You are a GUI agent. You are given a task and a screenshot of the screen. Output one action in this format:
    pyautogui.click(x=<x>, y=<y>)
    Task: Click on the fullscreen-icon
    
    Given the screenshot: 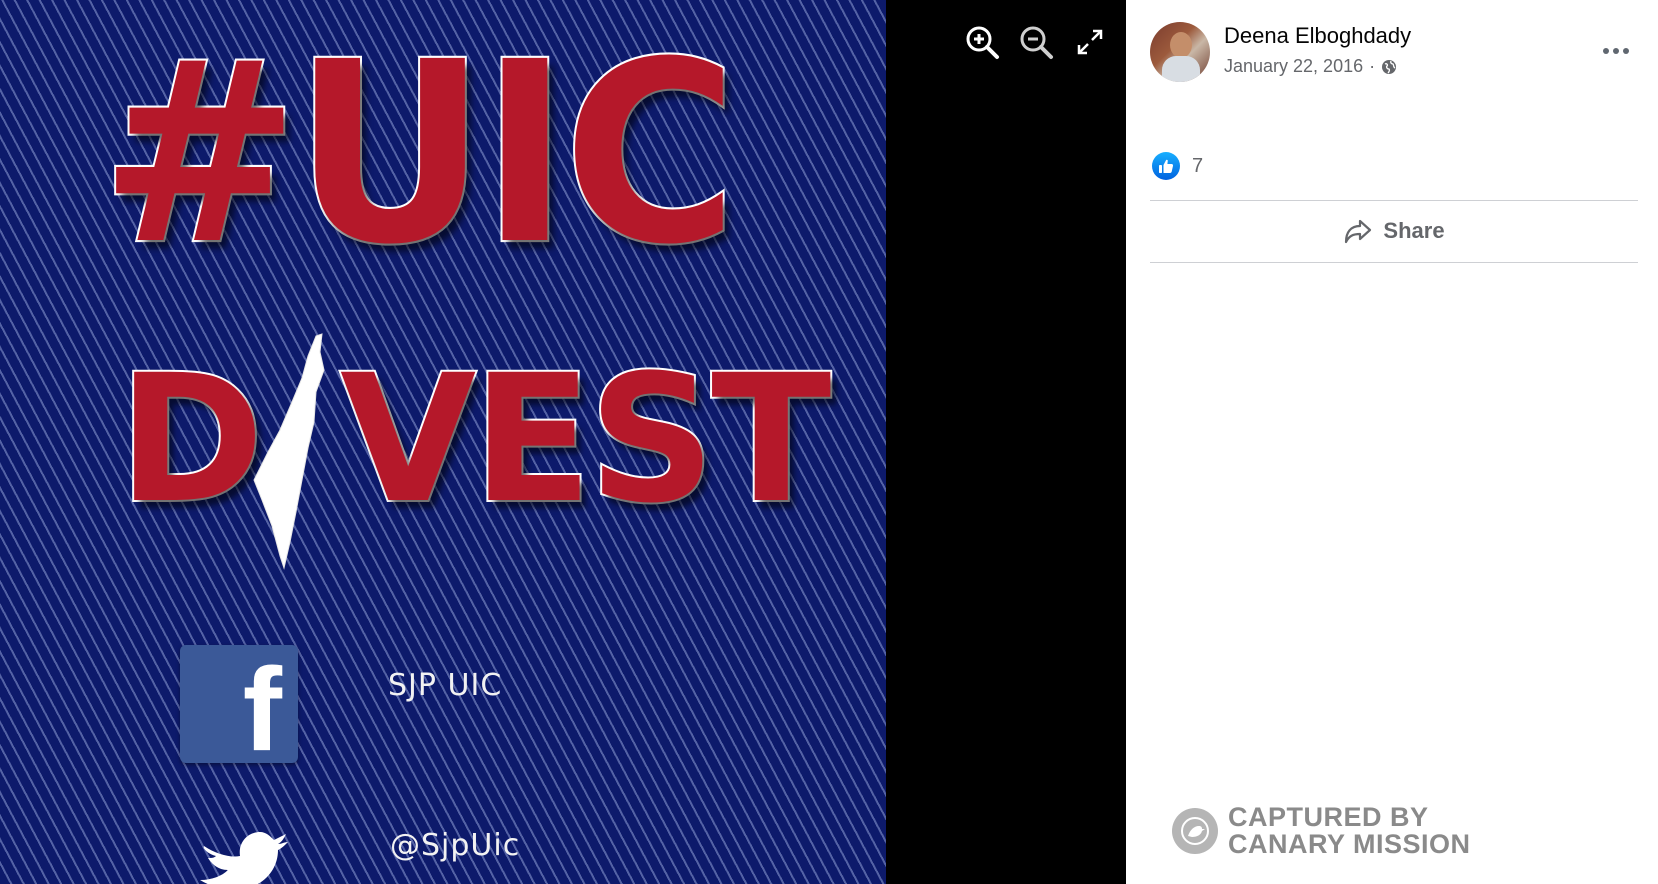 What is the action you would take?
    pyautogui.click(x=1090, y=42)
    